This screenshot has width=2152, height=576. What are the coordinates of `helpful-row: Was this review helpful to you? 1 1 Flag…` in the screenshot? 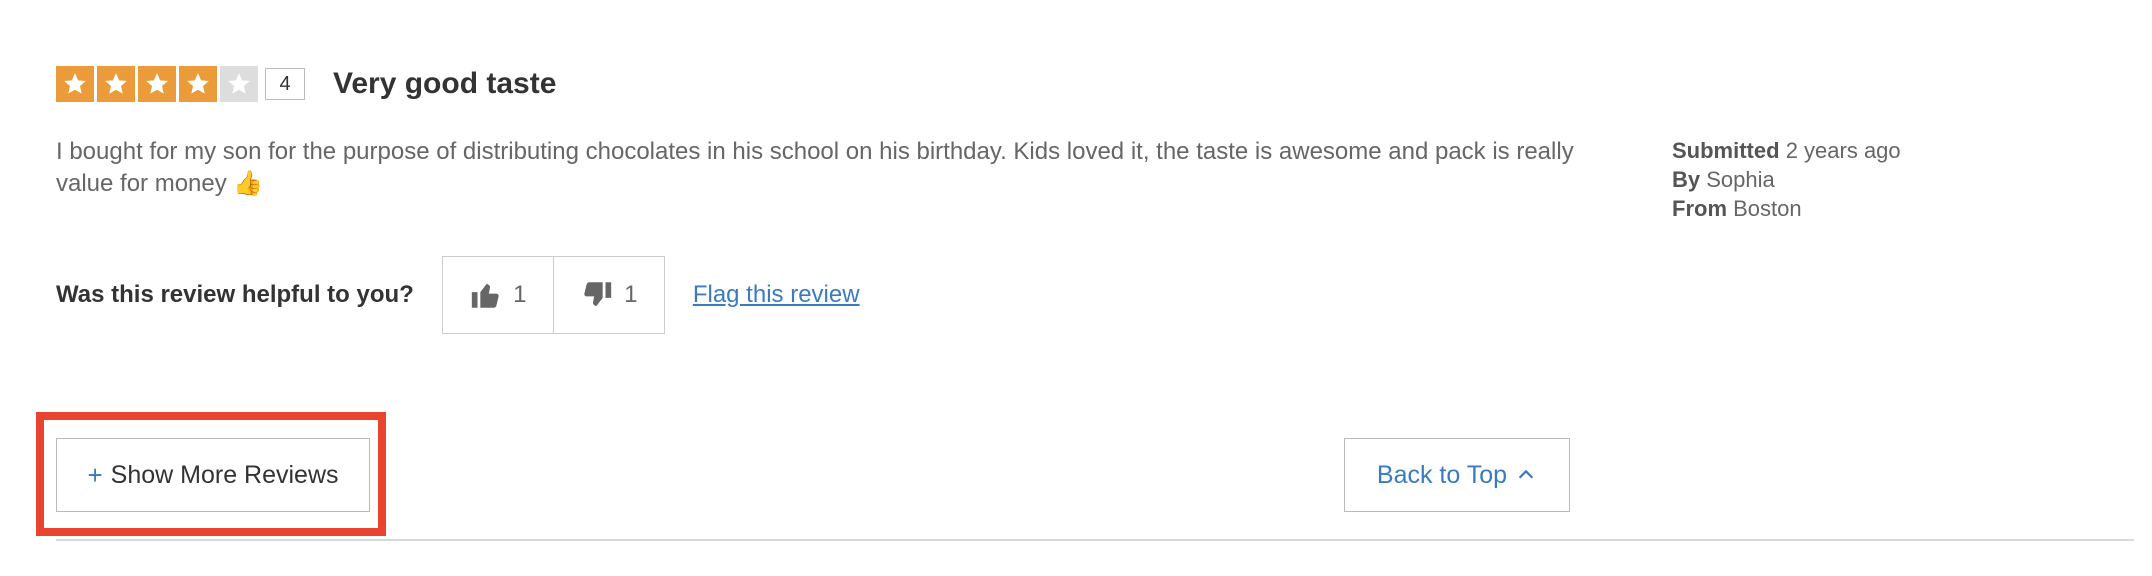 It's located at (458, 295).